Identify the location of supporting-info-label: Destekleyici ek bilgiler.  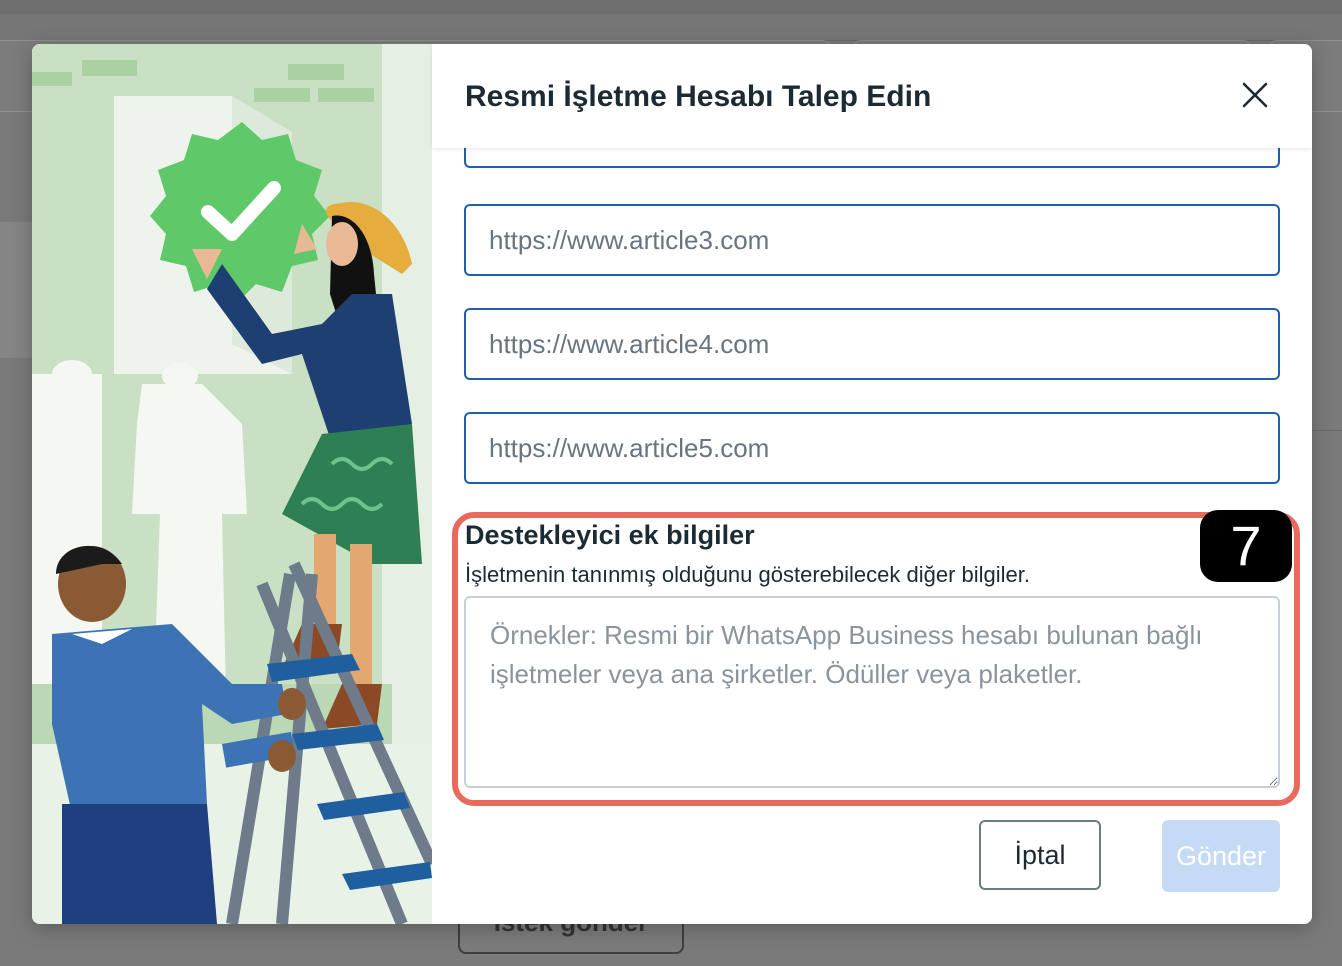
(610, 535).